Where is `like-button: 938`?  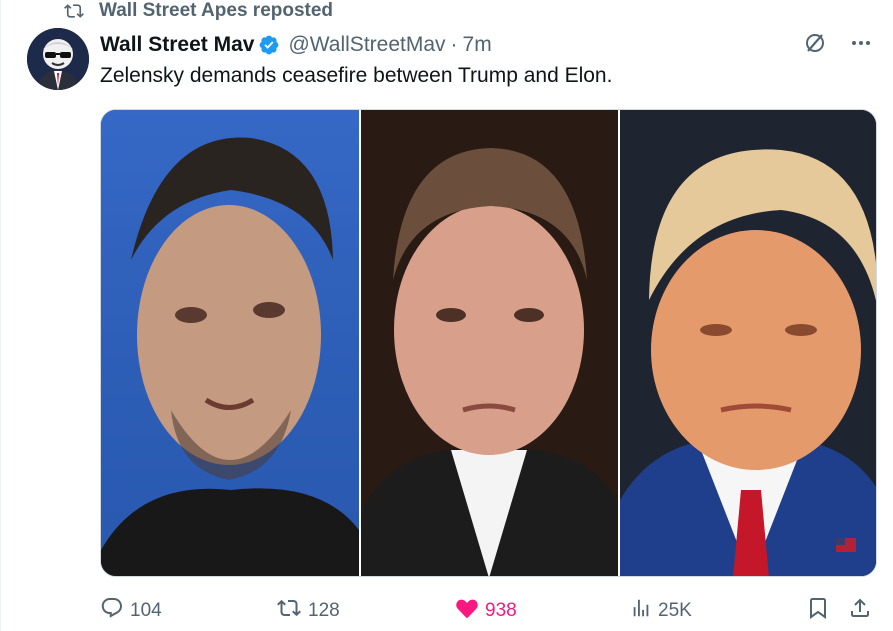 like-button: 938 is located at coordinates (486, 611).